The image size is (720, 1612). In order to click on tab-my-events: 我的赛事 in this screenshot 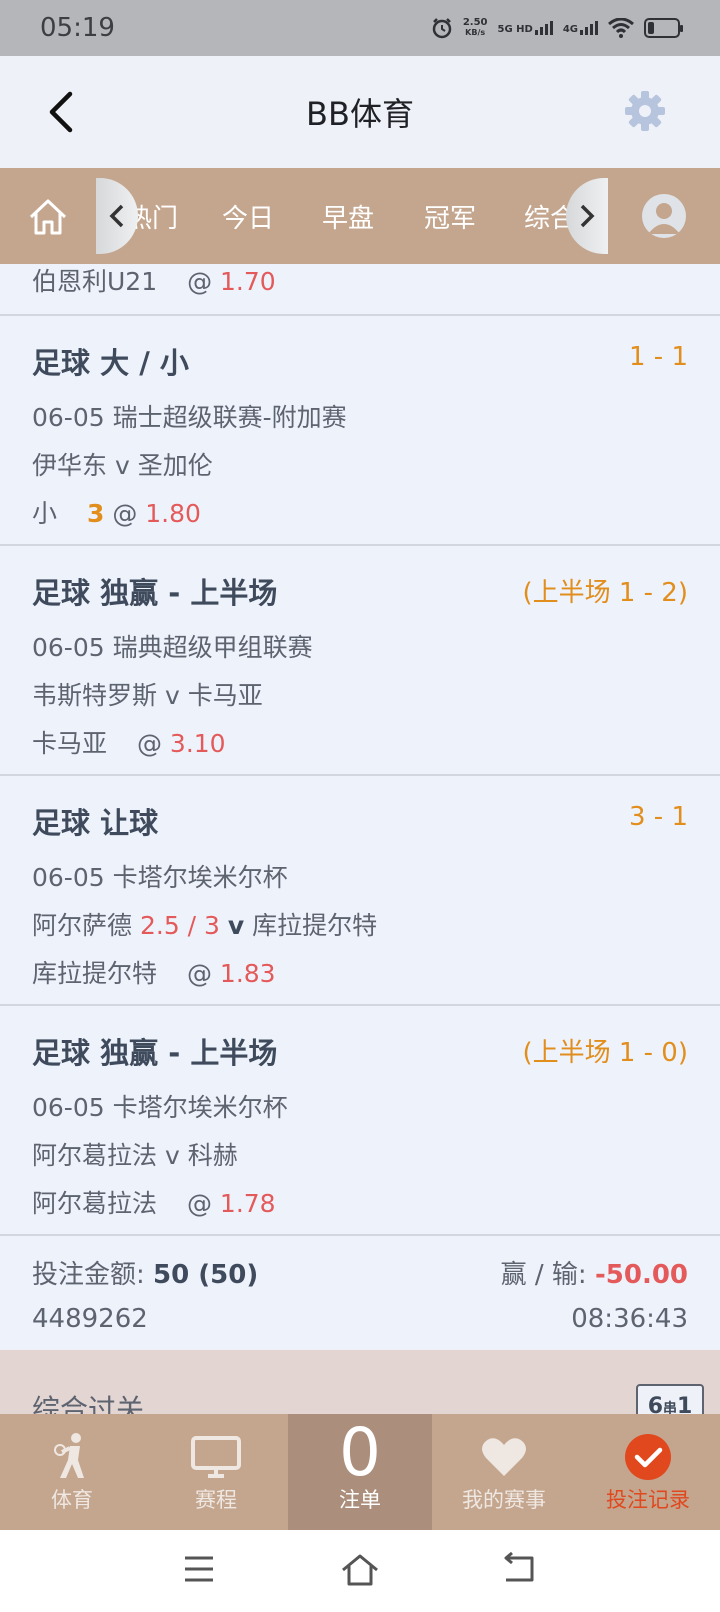, I will do `click(504, 1472)`.